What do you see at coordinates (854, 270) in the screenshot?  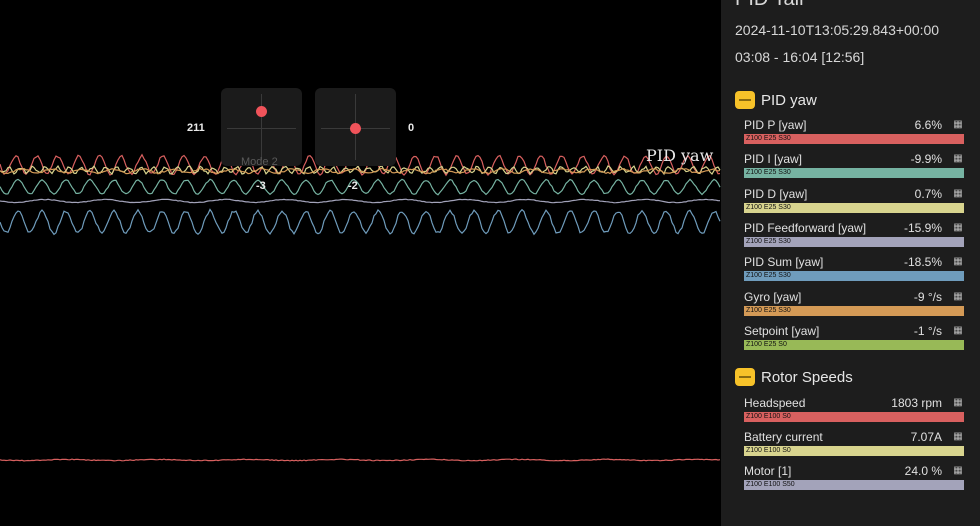 I see `field-pid-sum: PID Sum [yaw] -18.5% ▦ Z100 E25 S30` at bounding box center [854, 270].